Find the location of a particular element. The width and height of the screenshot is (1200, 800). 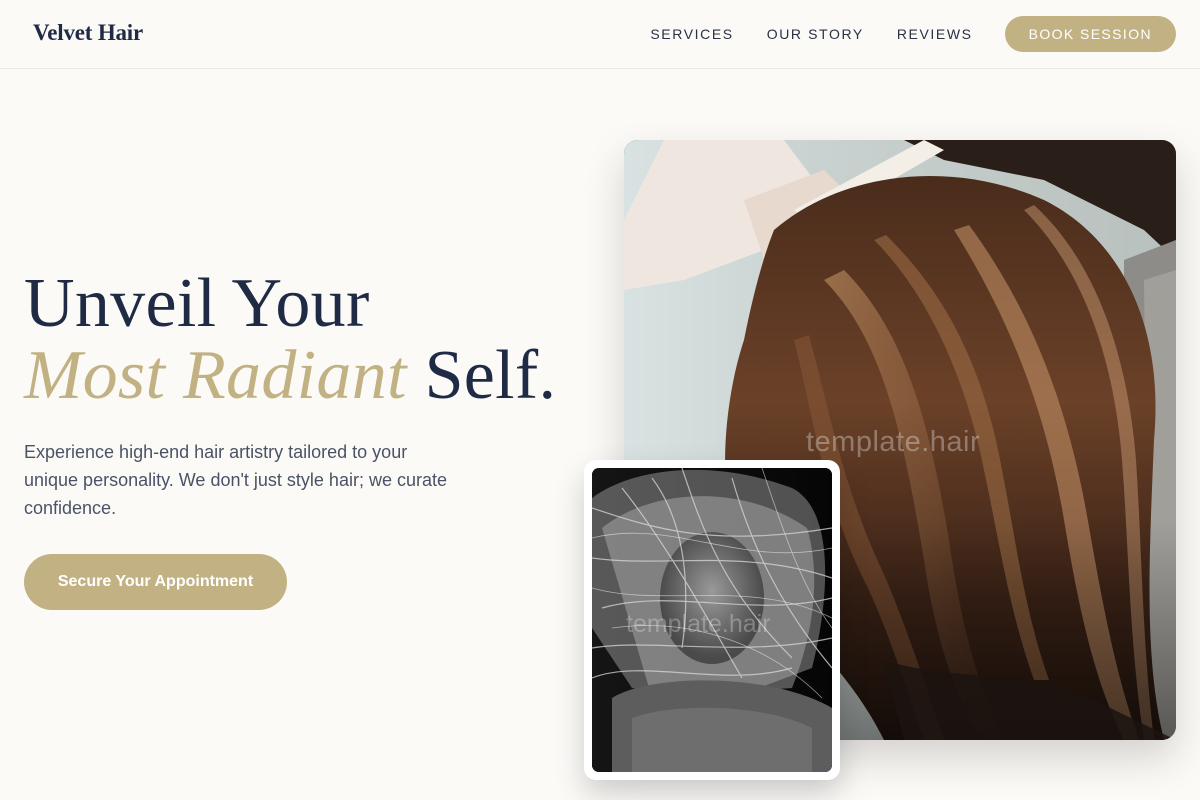

main-nav: SERVICES OUR STORY REVIEWS BOOK SESSION is located at coordinates (913, 34).